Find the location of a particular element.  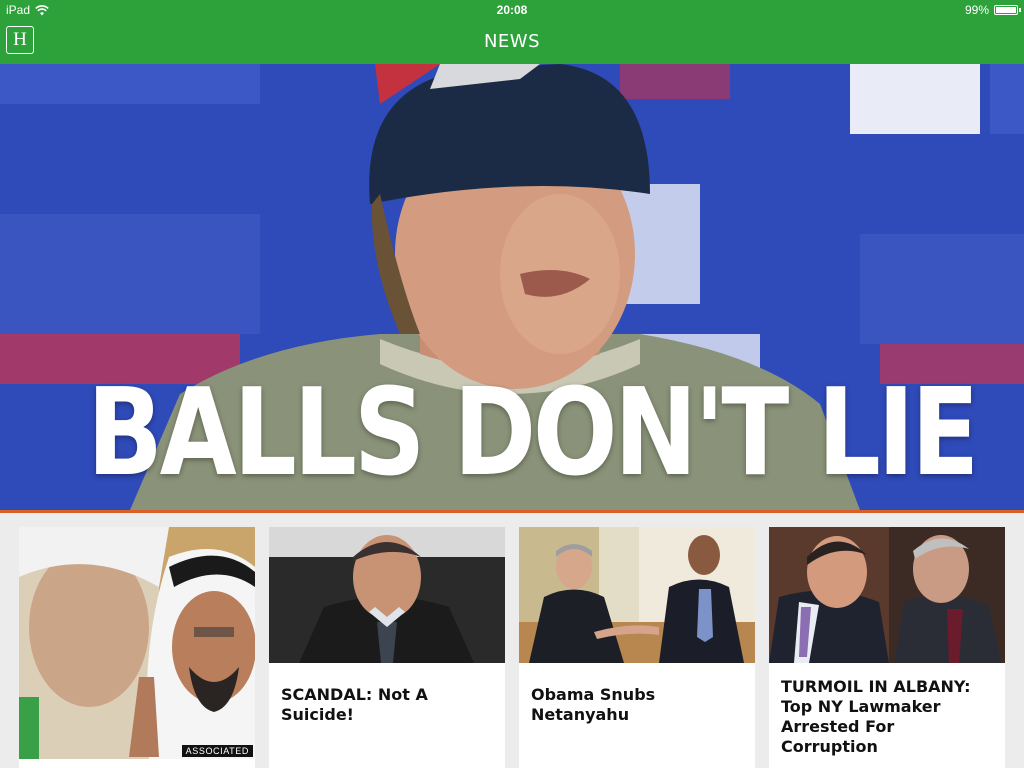

battery-icon is located at coordinates (1007, 10).